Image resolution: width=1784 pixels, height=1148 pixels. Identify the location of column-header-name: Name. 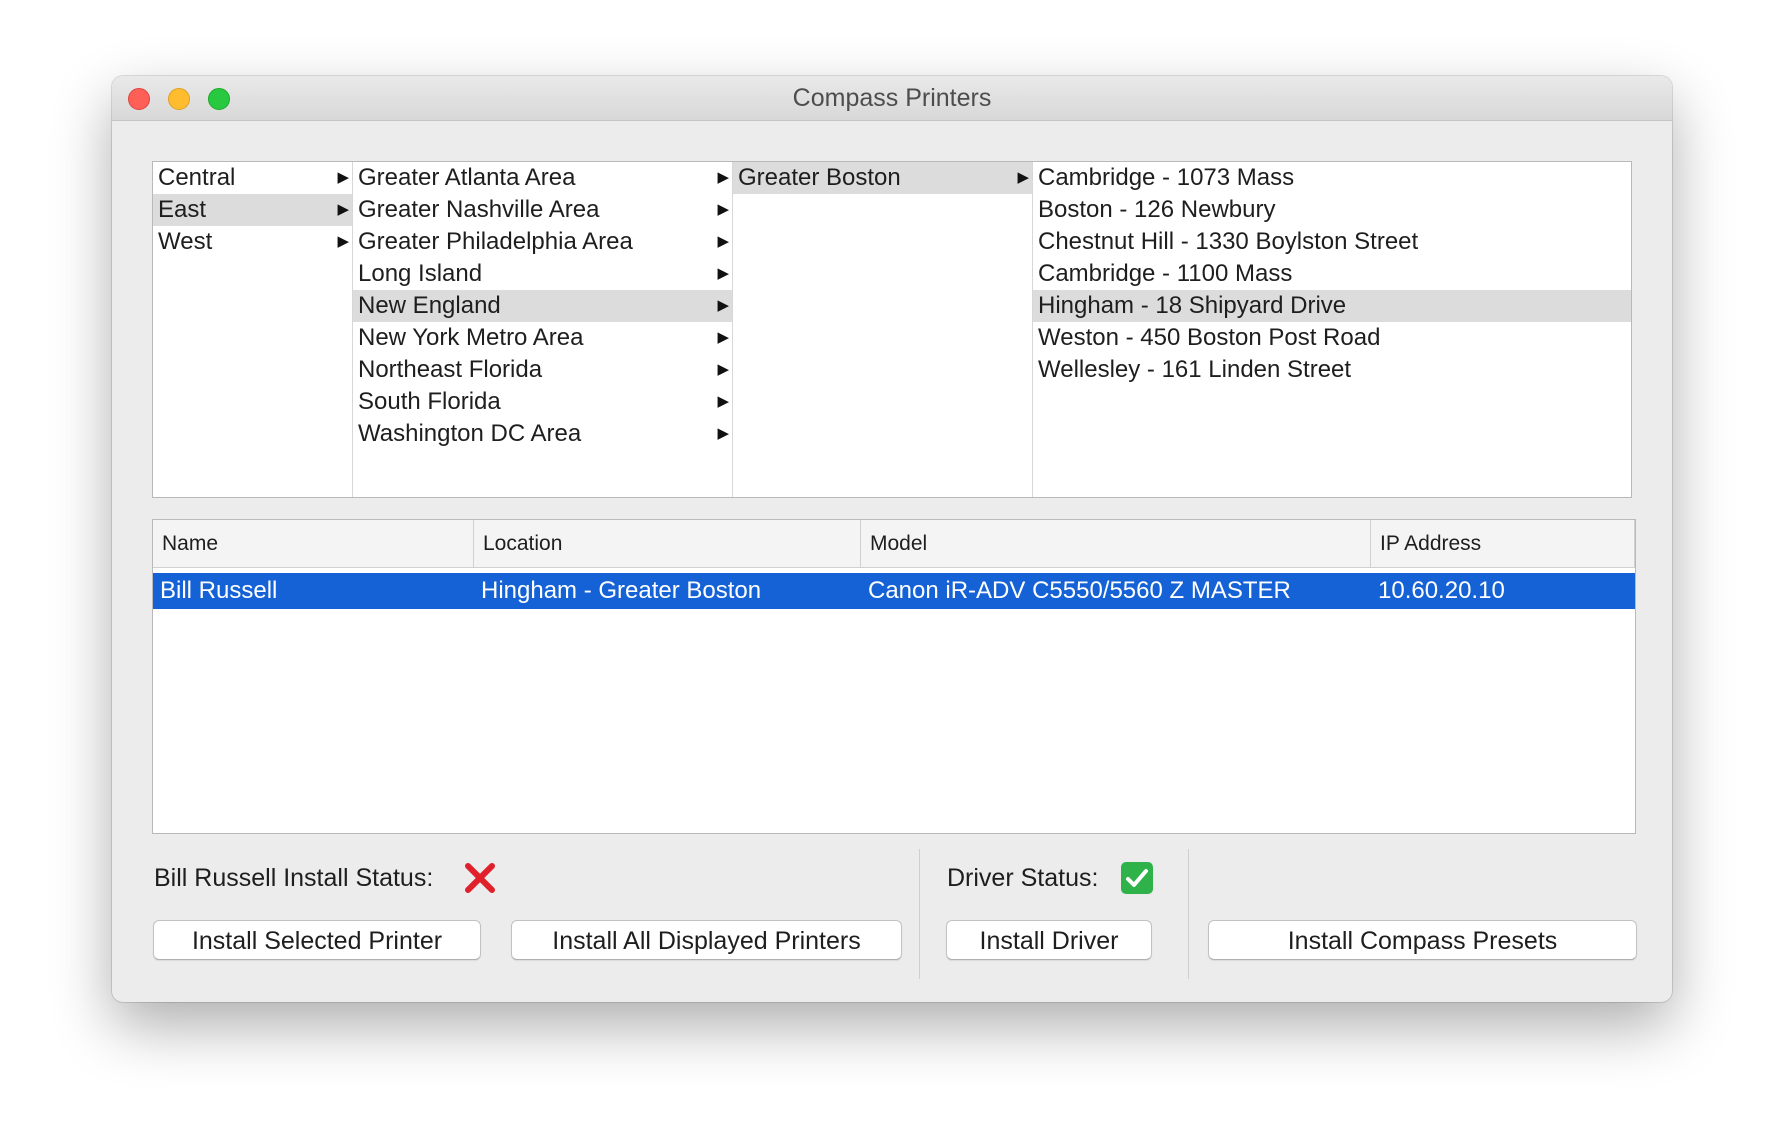
(313, 543).